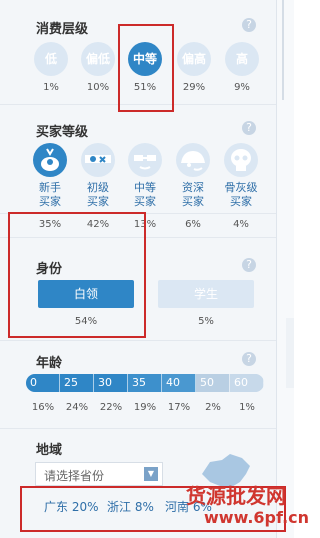 This screenshot has width=320, height=538. I want to click on age-segment-60: 60, so click(247, 383).